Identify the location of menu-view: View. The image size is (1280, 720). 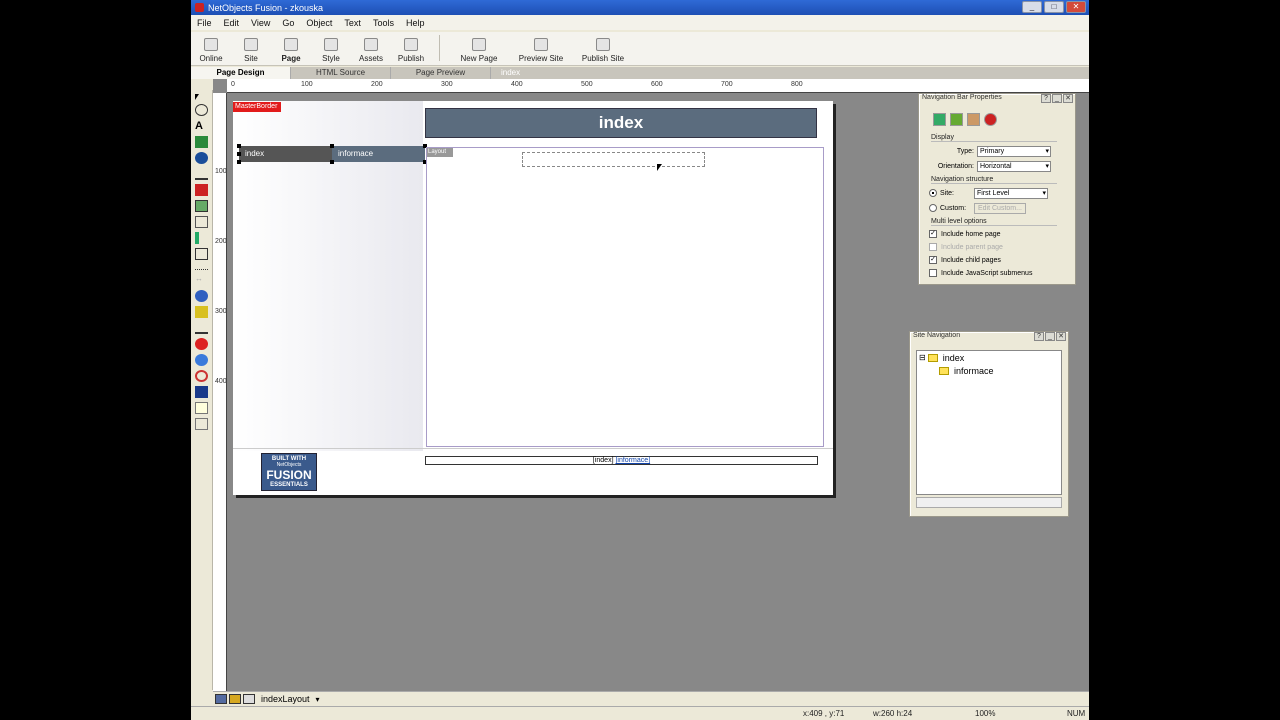
(260, 23).